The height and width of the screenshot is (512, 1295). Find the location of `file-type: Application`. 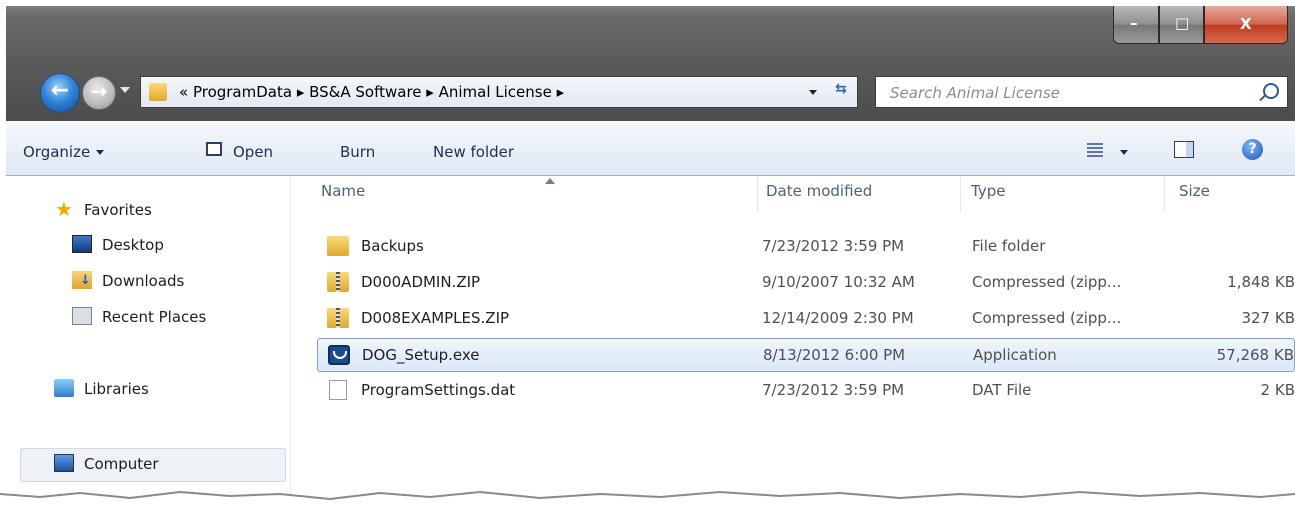

file-type: Application is located at coordinates (1015, 355).